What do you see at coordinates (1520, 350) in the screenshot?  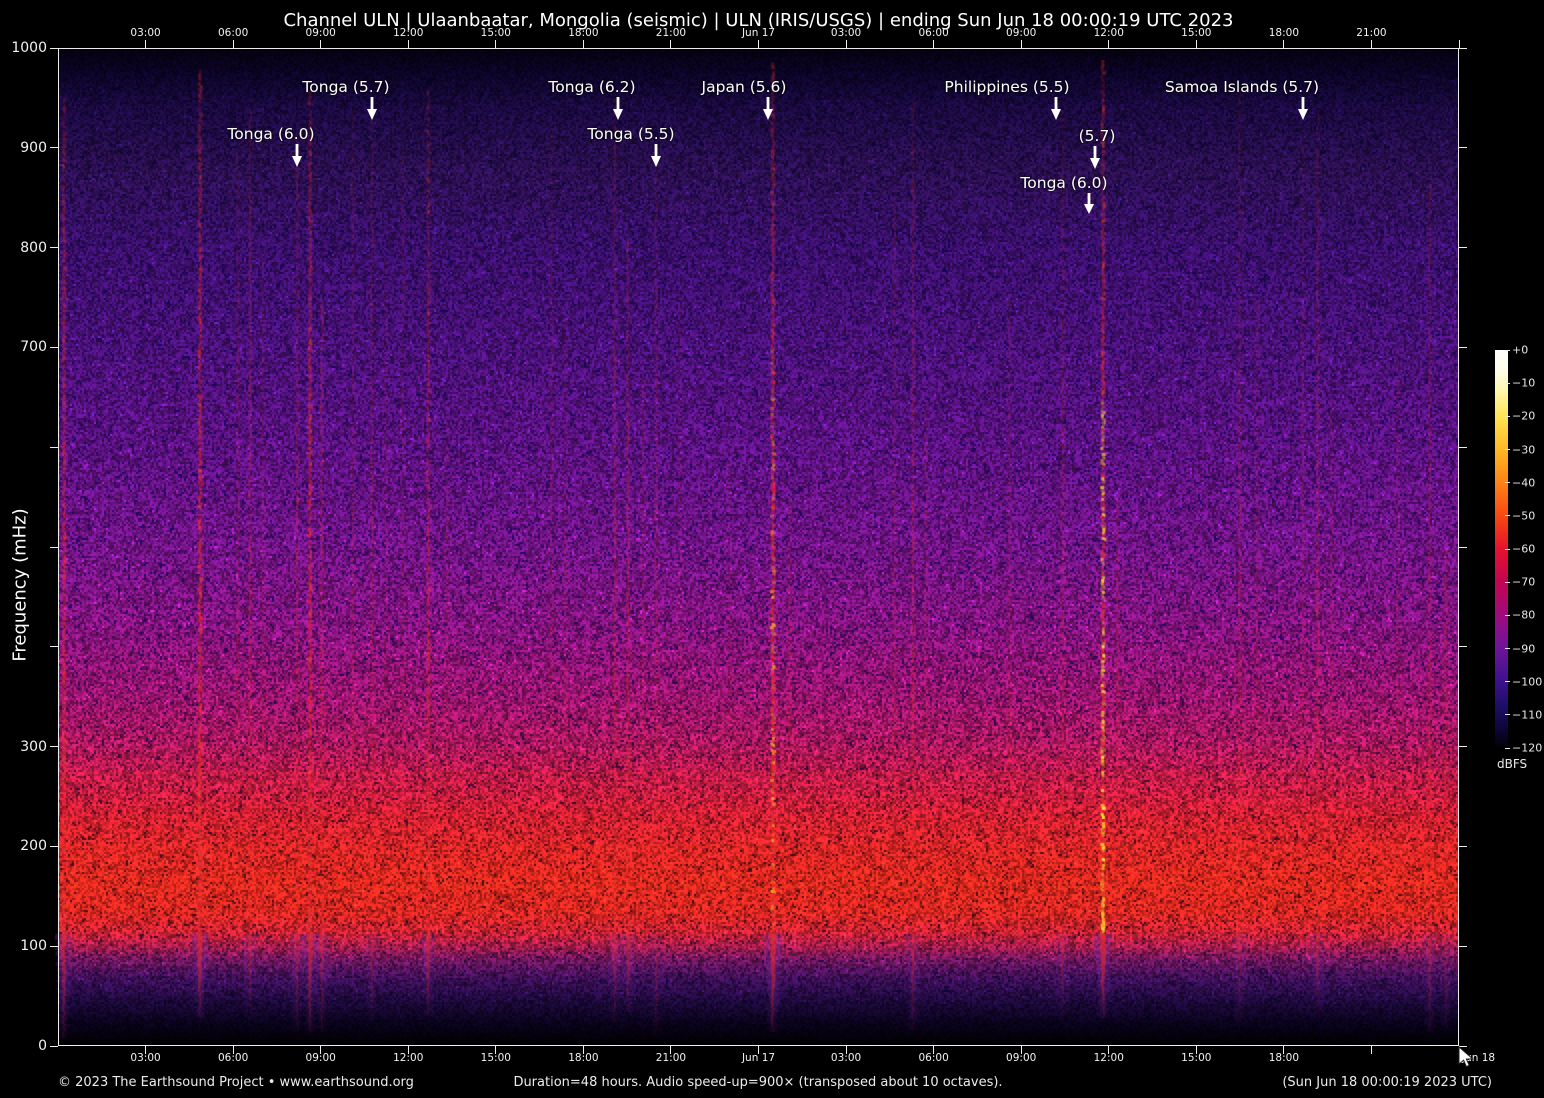 I see `colorbar-tick-label: +0` at bounding box center [1520, 350].